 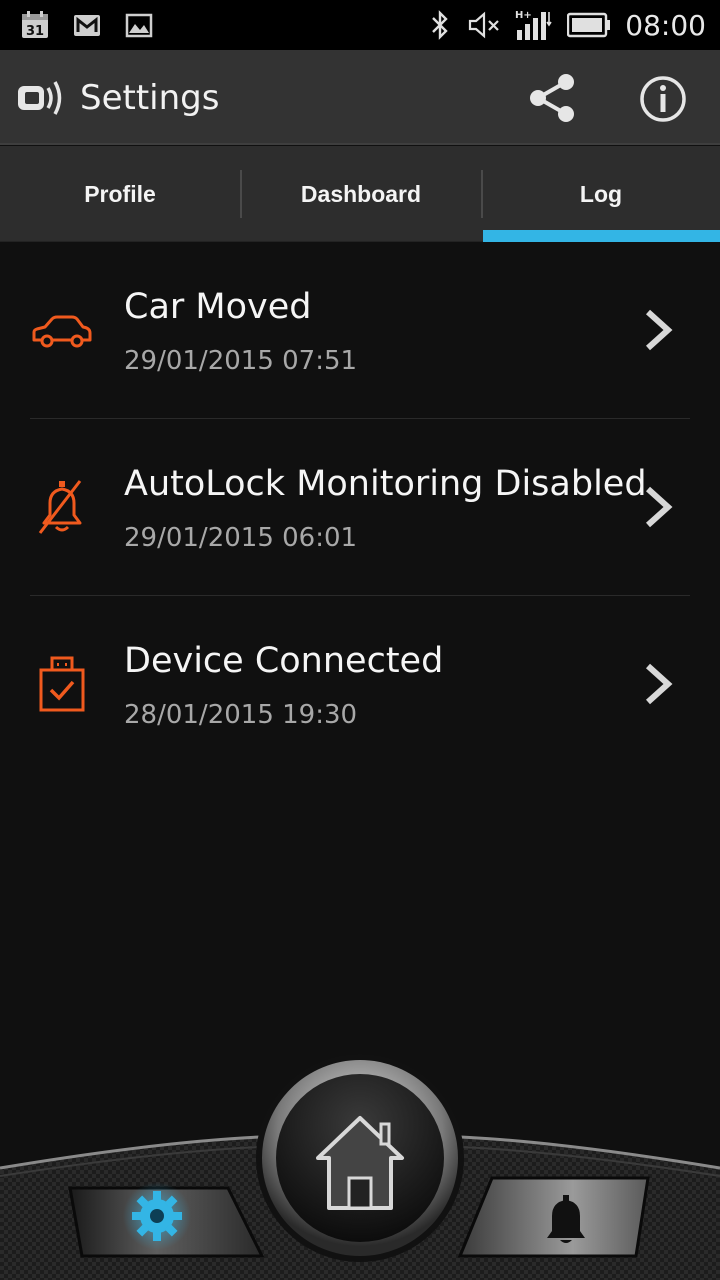 What do you see at coordinates (62, 684) in the screenshot?
I see `device-connected-icon` at bounding box center [62, 684].